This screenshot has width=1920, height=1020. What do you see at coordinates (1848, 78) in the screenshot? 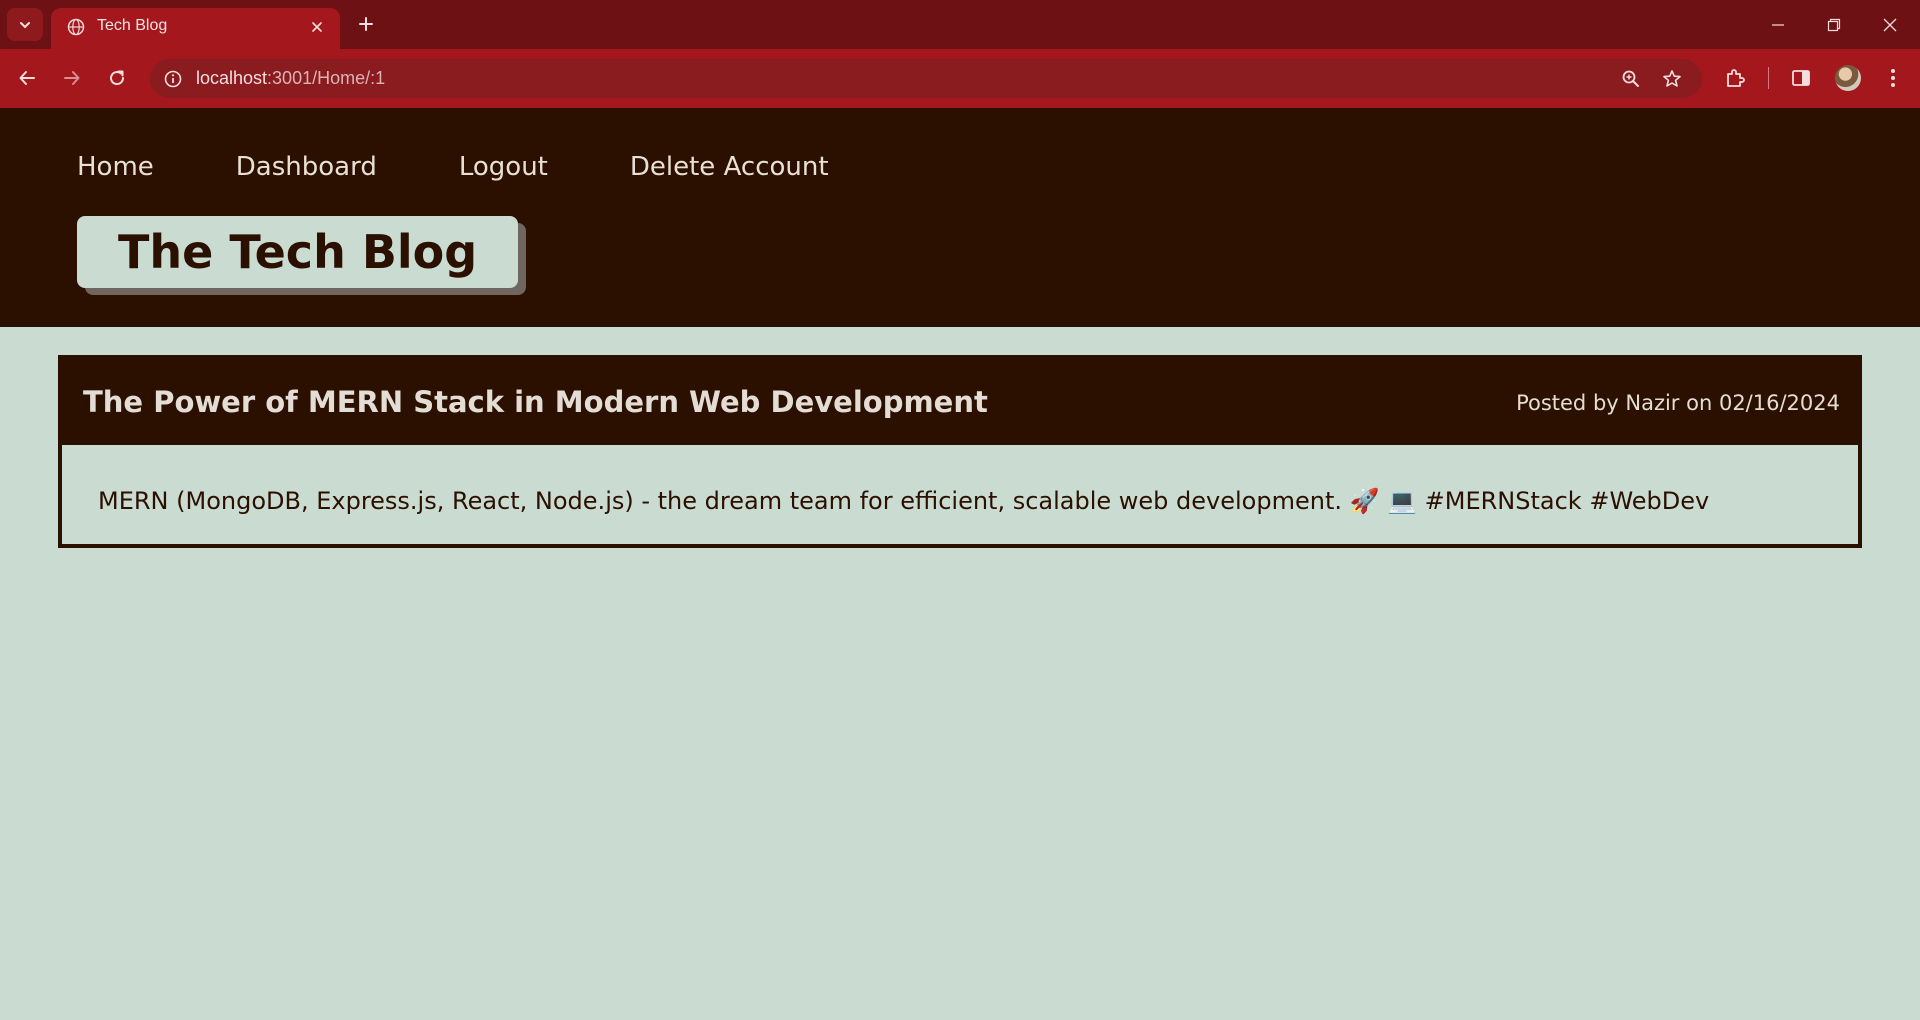
I see `profile-avatar` at bounding box center [1848, 78].